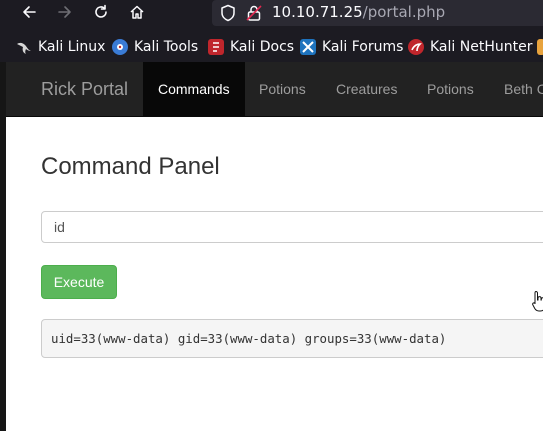  What do you see at coordinates (404, 12) in the screenshot?
I see `url-path: /portal.php` at bounding box center [404, 12].